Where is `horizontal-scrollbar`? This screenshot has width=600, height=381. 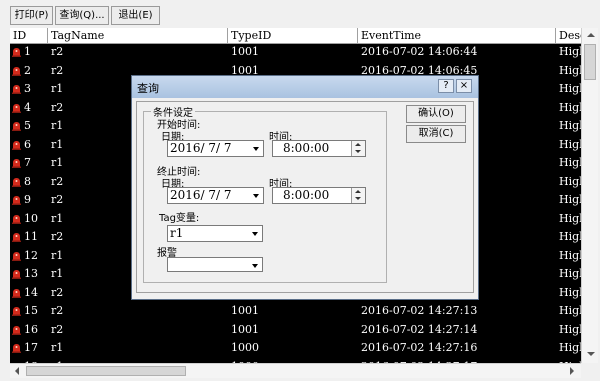 horizontal-scrollbar is located at coordinates (295, 370).